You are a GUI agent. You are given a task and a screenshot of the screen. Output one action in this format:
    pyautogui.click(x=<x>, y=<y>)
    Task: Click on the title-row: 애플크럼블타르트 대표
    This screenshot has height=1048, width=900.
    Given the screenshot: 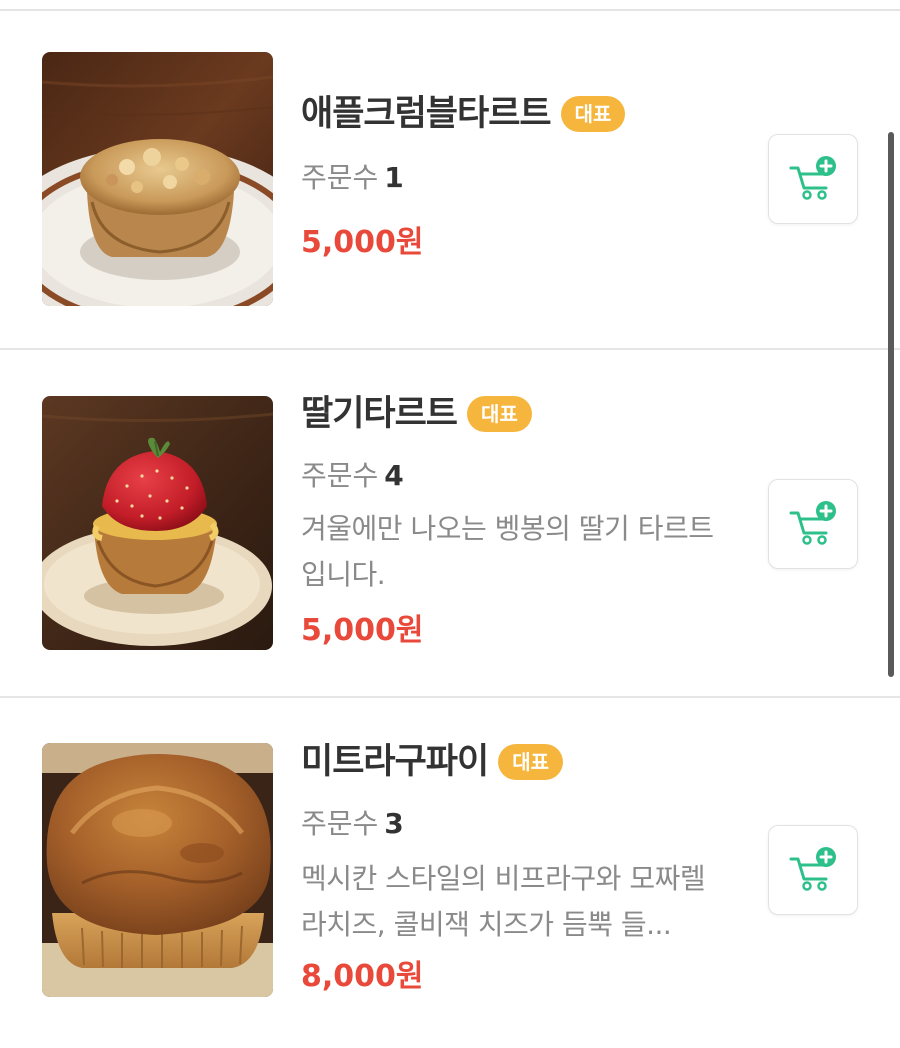 What is the action you would take?
    pyautogui.click(x=463, y=114)
    